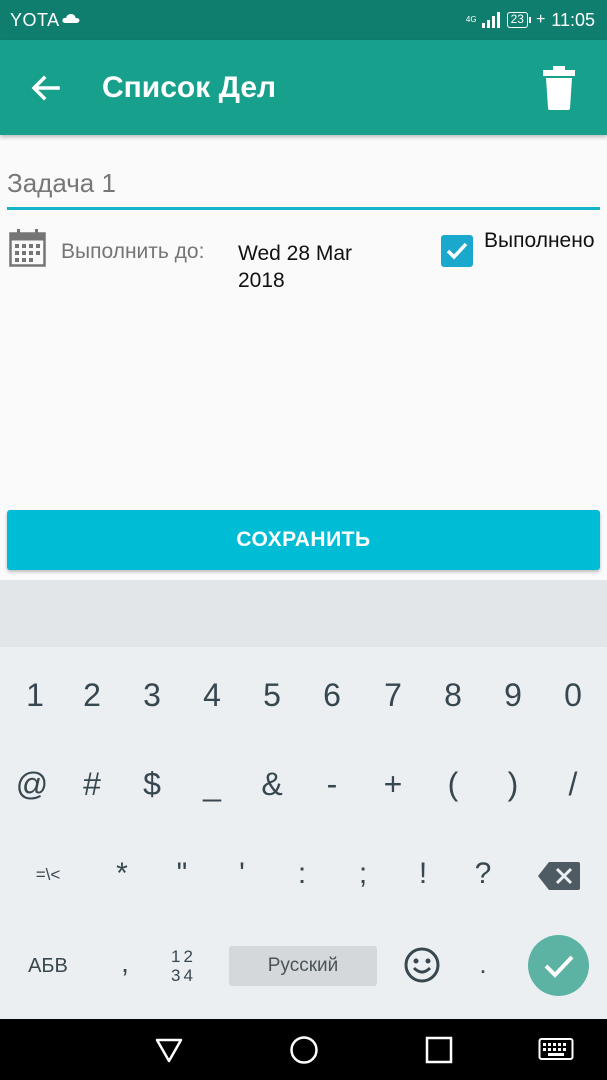 This screenshot has width=607, height=1080. Describe the element at coordinates (422, 965) in the screenshot. I see `emoji-icon` at that location.